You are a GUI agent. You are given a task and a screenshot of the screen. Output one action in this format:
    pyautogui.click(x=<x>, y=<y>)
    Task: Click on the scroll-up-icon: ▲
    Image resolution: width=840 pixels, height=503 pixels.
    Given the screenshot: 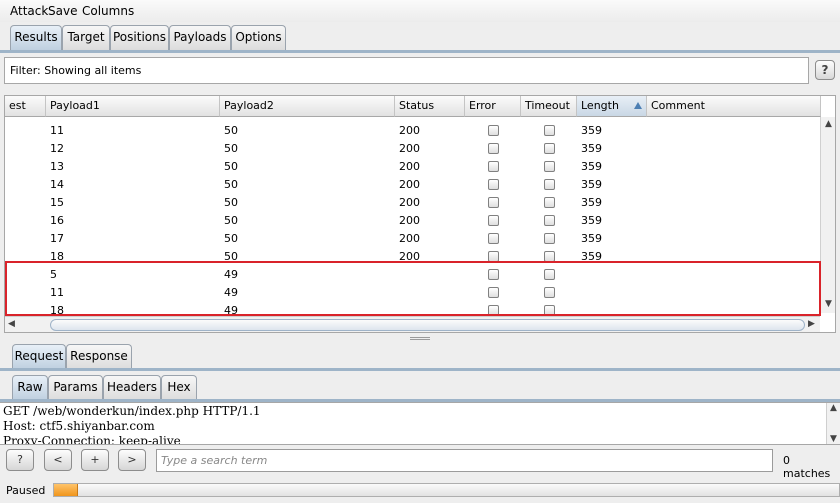 What is the action you would take?
    pyautogui.click(x=828, y=124)
    